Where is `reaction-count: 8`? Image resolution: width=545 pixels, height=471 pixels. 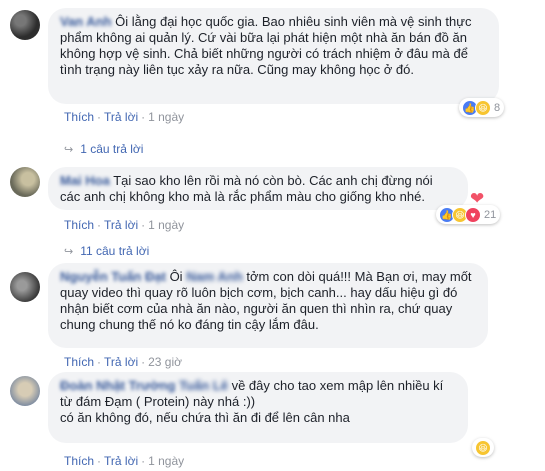 reaction-count: 8 is located at coordinates (497, 107).